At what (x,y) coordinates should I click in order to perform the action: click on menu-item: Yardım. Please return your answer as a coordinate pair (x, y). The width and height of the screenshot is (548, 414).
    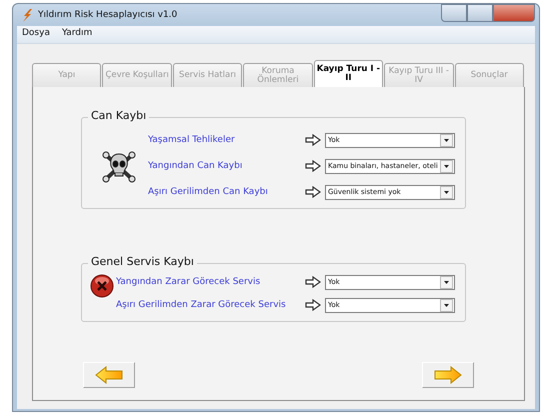
    Looking at the image, I should click on (77, 34).